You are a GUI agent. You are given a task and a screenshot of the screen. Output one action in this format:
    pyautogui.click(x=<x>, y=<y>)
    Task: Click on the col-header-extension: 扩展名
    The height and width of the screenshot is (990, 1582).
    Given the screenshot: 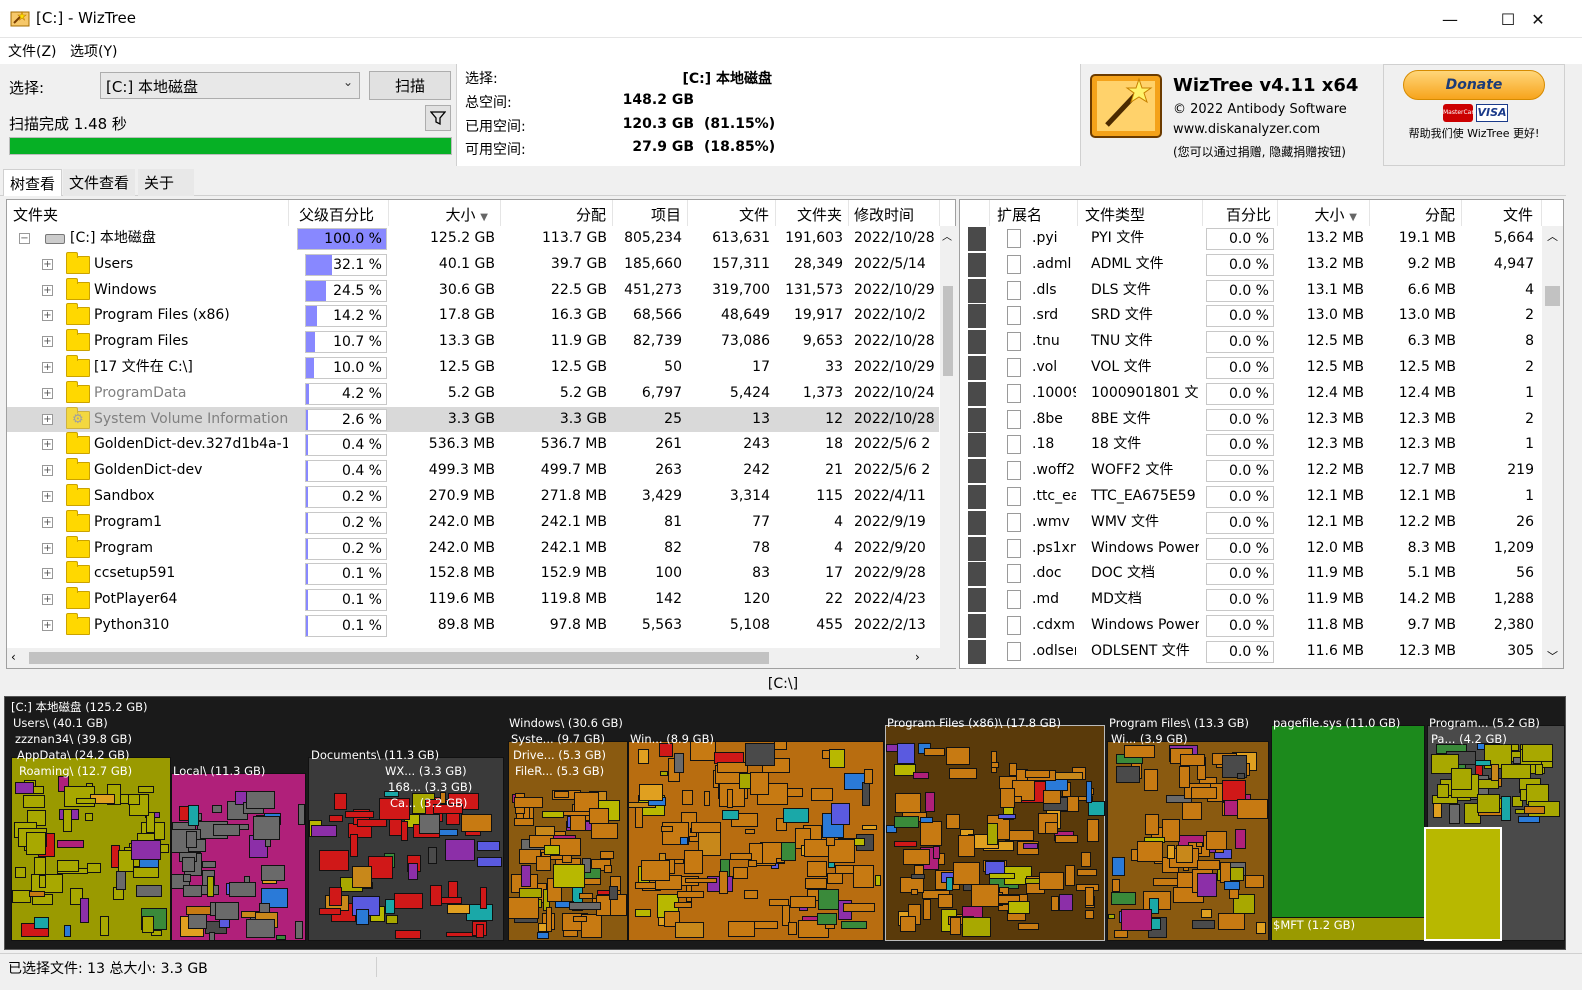 What is the action you would take?
    pyautogui.click(x=1034, y=213)
    